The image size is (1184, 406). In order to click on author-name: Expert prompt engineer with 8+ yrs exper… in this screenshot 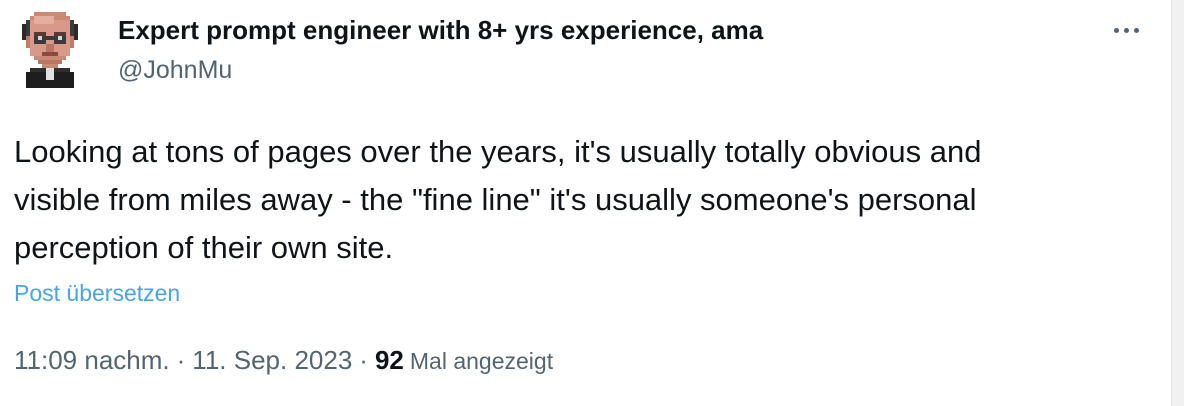, I will do `click(440, 30)`.